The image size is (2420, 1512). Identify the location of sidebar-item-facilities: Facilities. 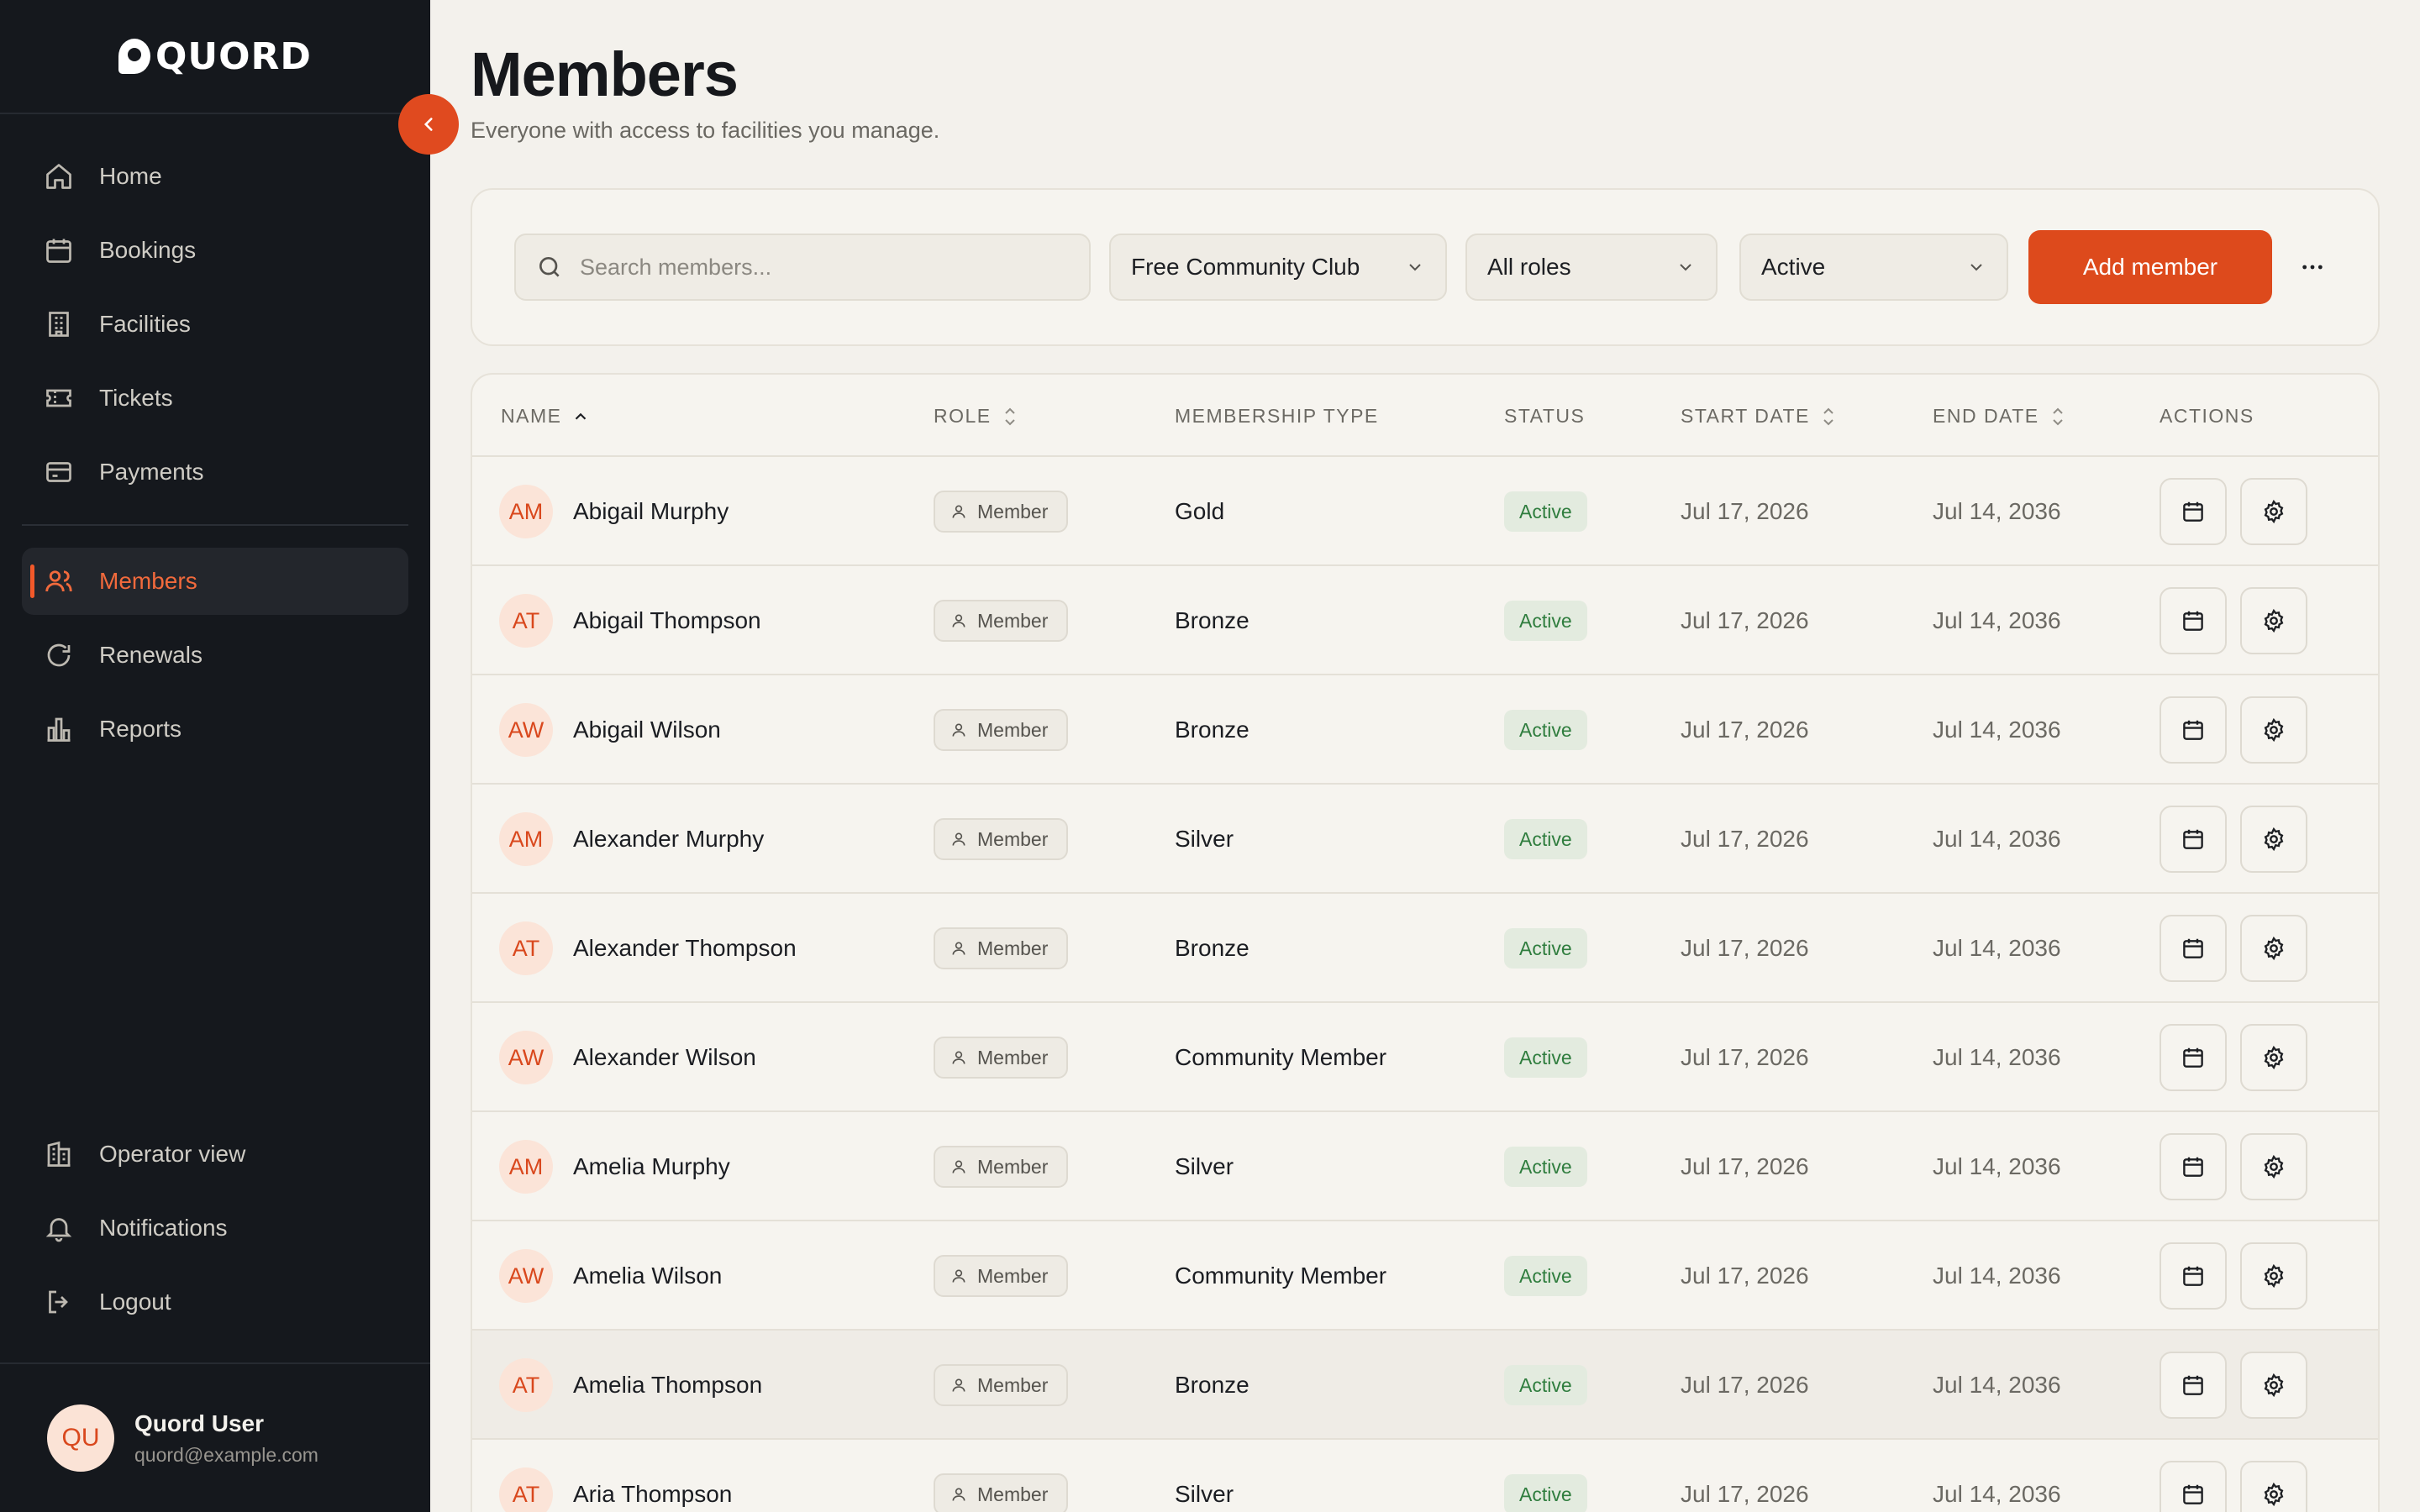
(215, 324).